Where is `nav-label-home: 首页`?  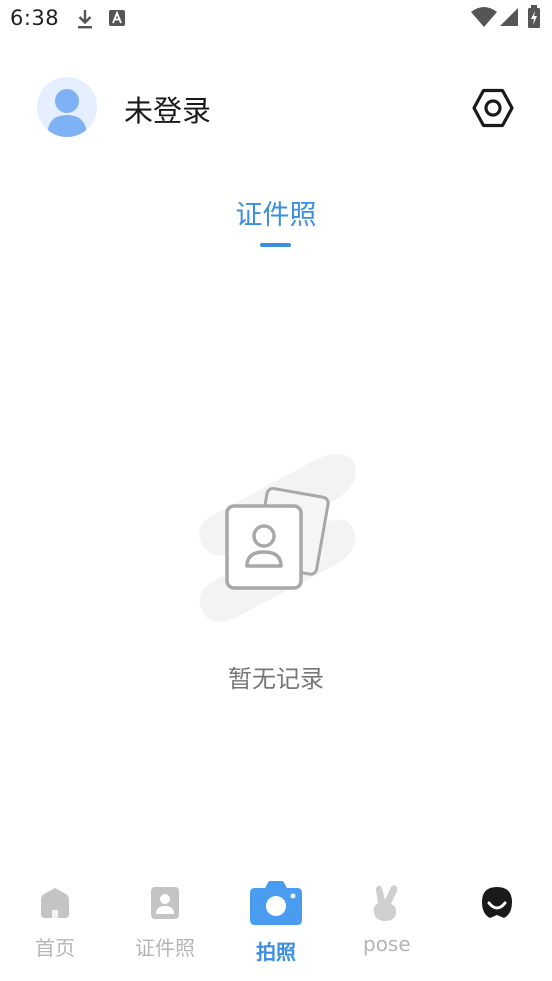
nav-label-home: 首页 is located at coordinates (55, 948).